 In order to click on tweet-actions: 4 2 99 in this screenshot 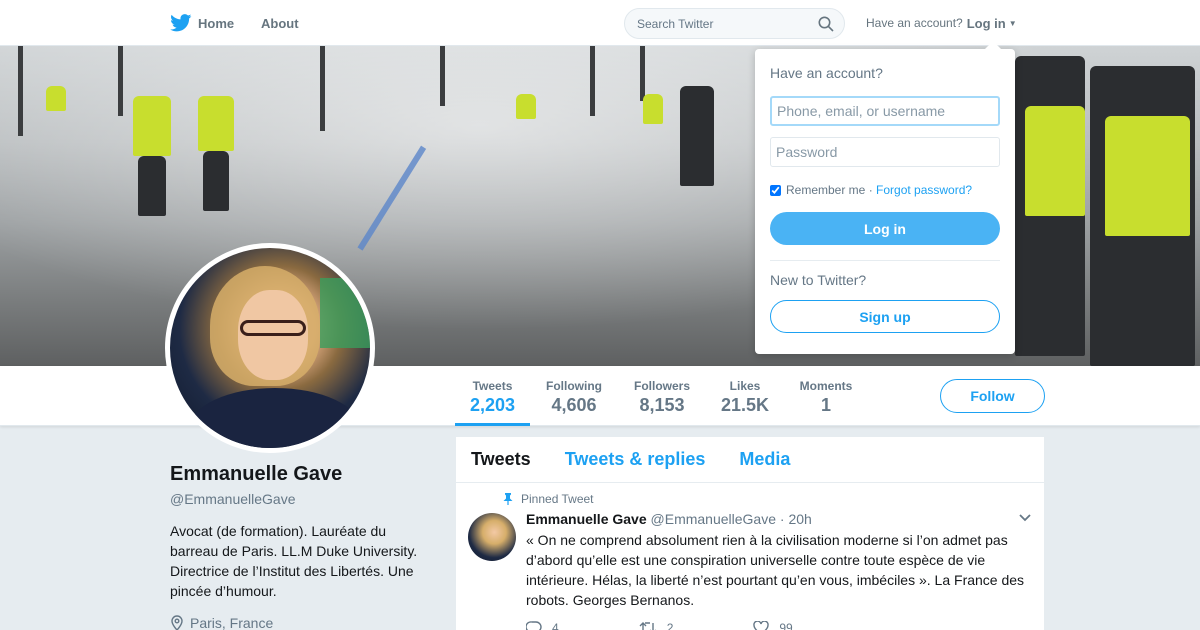, I will do `click(699, 625)`.